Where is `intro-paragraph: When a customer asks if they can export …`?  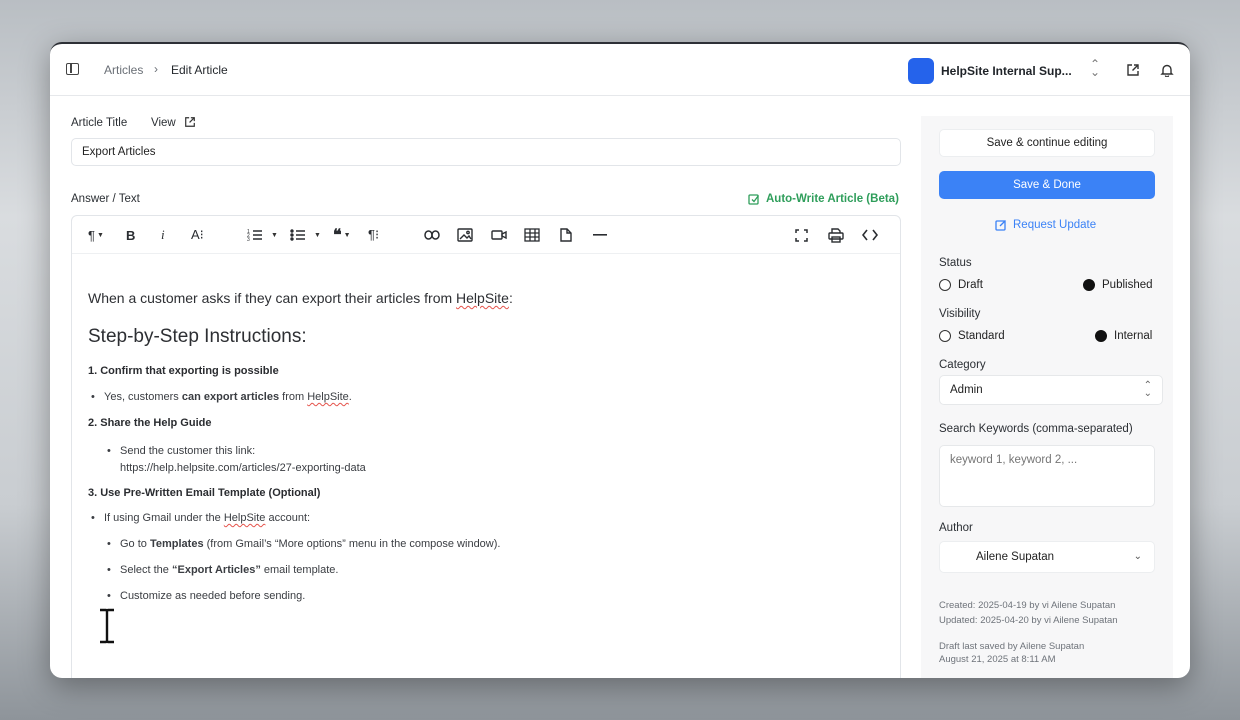 intro-paragraph: When a customer asks if they can export … is located at coordinates (483, 298).